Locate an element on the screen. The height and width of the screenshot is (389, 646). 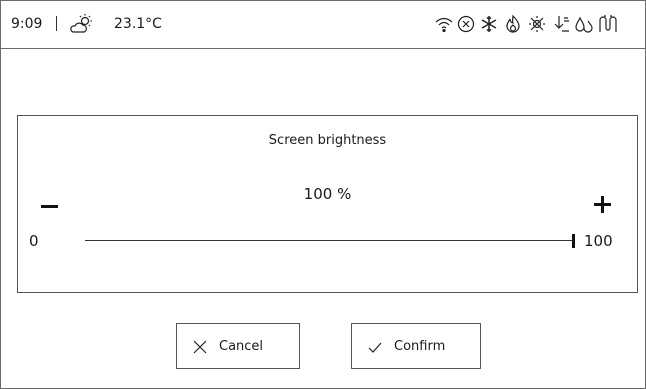
cancel-button: Cancel is located at coordinates (238, 346).